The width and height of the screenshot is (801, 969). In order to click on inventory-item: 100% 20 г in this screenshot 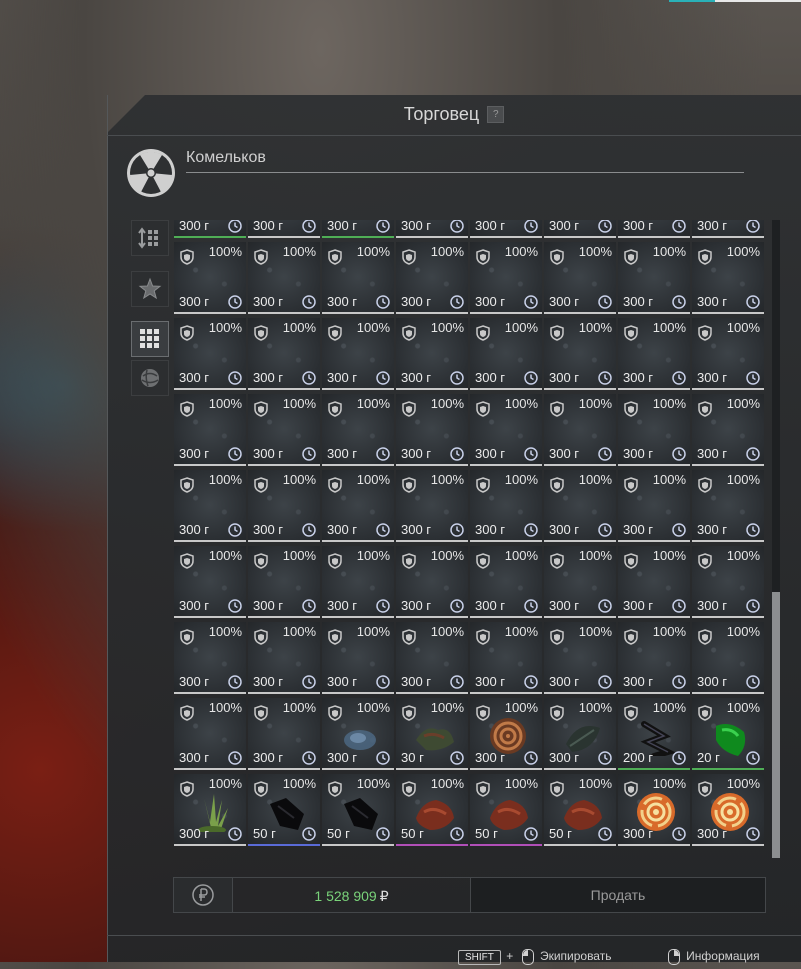, I will do `click(728, 734)`.